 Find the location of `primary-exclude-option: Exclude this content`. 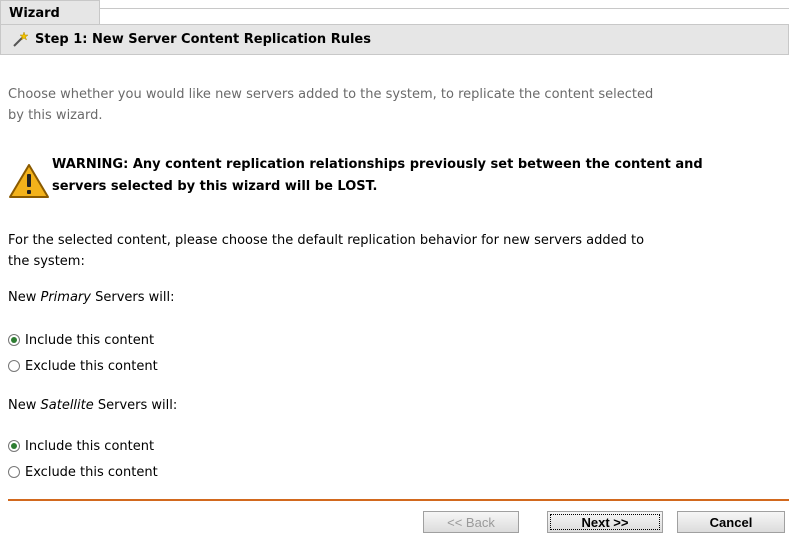

primary-exclude-option: Exclude this content is located at coordinates (83, 366).